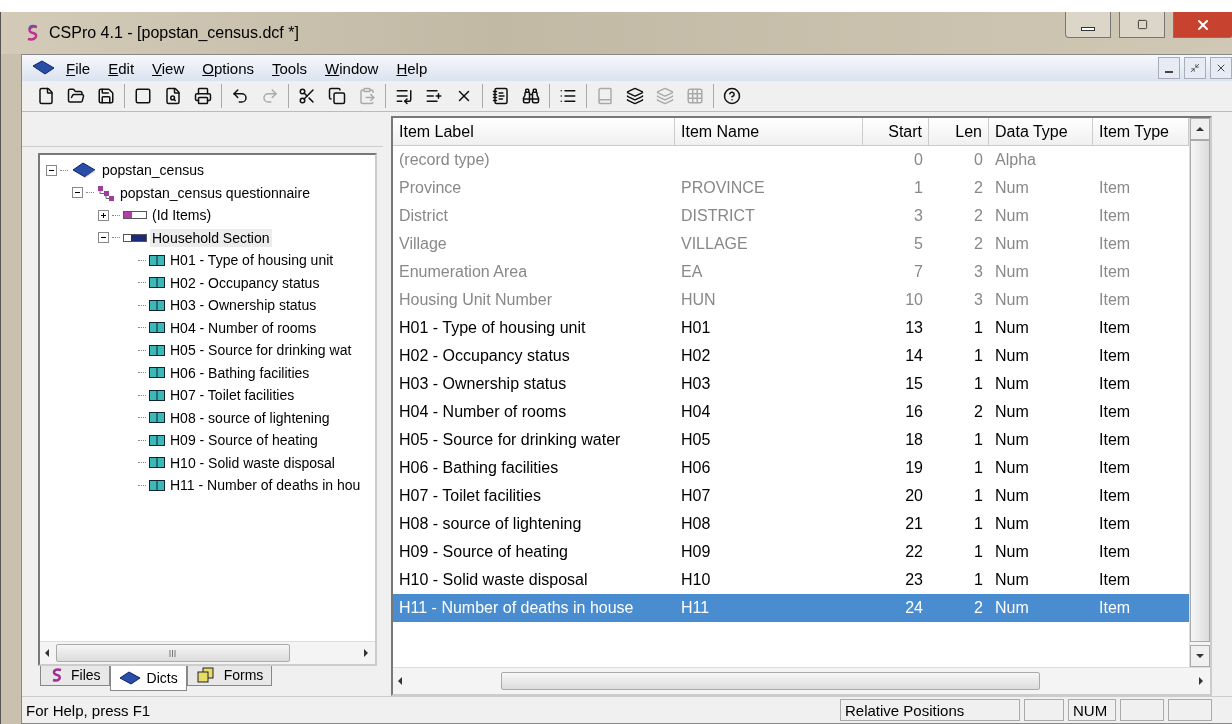 Image resolution: width=1232 pixels, height=724 pixels. I want to click on down-arrow-icon, so click(1200, 656).